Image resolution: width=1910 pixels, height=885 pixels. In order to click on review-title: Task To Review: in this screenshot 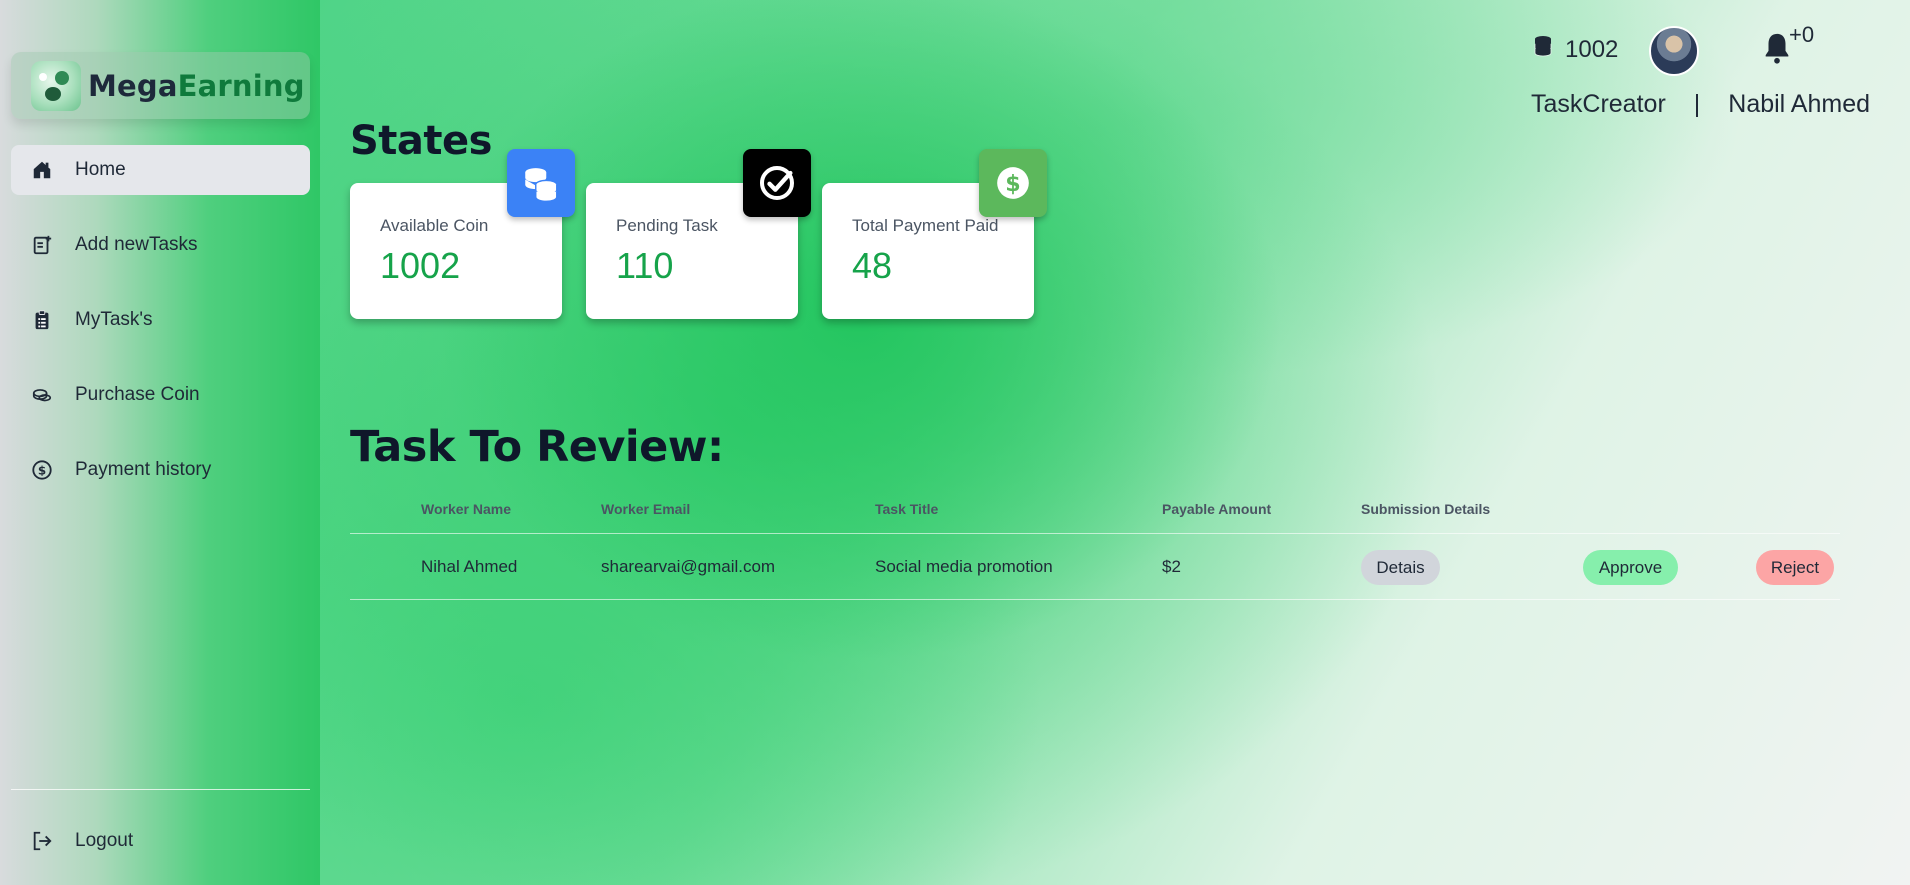, I will do `click(537, 447)`.